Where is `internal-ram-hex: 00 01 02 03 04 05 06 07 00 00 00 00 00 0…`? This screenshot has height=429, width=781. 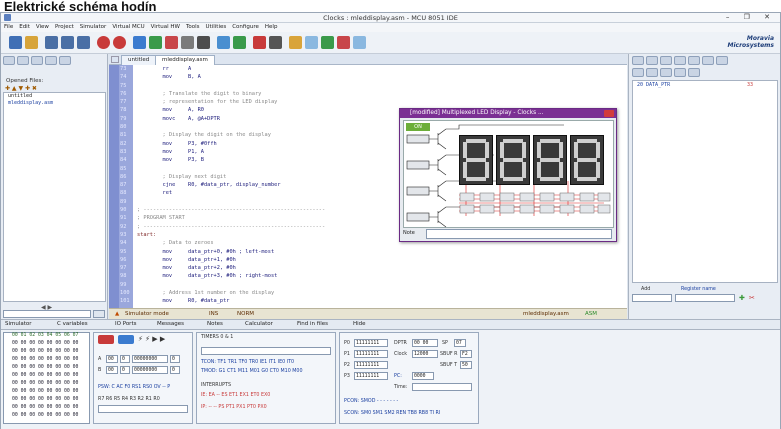 internal-ram-hex: 00 01 02 03 04 05 06 07 00 00 00 00 00 0… is located at coordinates (46, 378).